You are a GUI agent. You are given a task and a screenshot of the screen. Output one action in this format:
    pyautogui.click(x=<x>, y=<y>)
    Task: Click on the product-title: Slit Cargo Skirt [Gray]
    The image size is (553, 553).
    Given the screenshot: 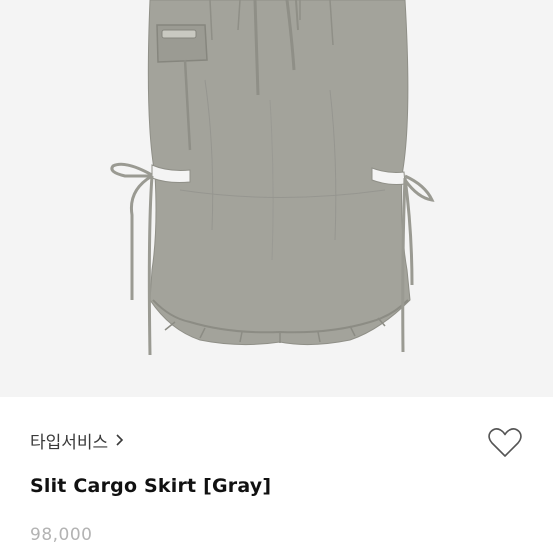 What is the action you would take?
    pyautogui.click(x=151, y=486)
    